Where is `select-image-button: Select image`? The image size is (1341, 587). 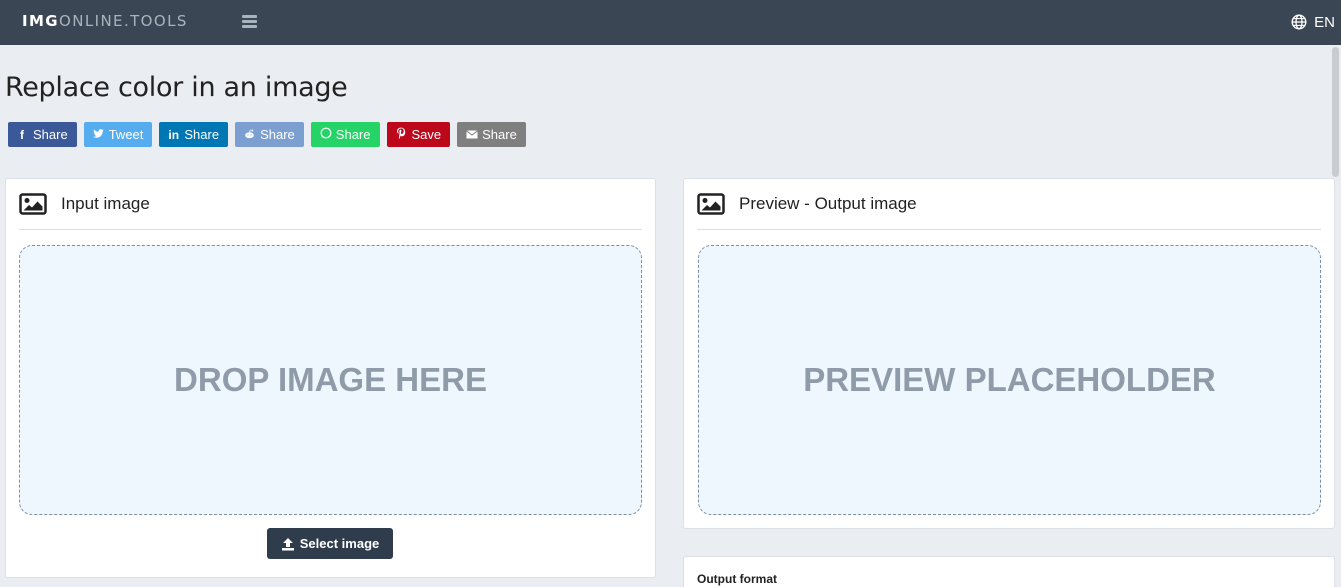
select-image-button: Select image is located at coordinates (330, 543).